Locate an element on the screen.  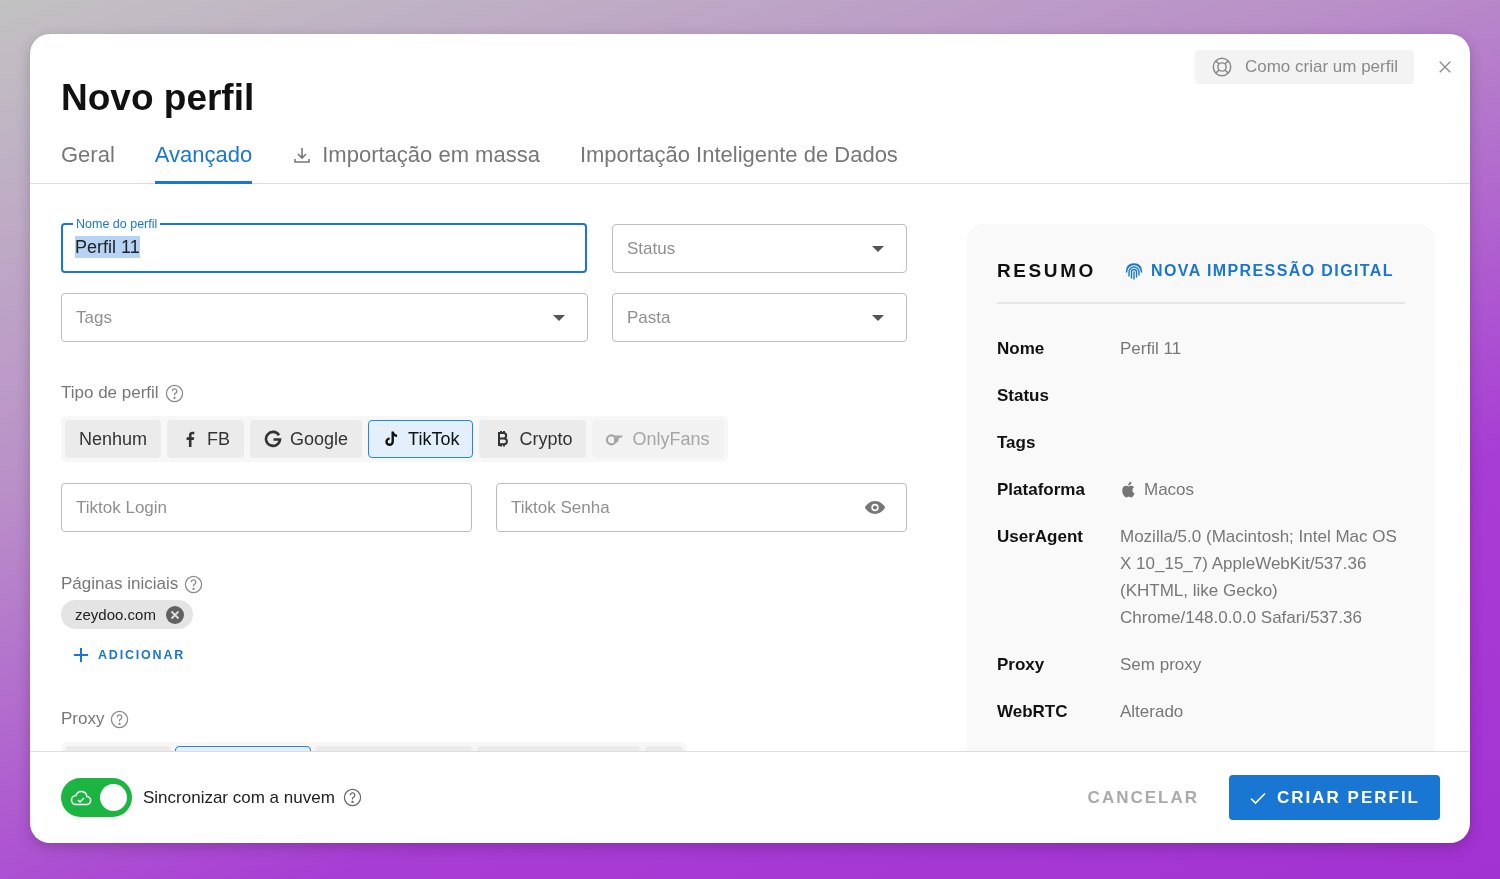
section-label: Proxy is located at coordinates (83, 719).